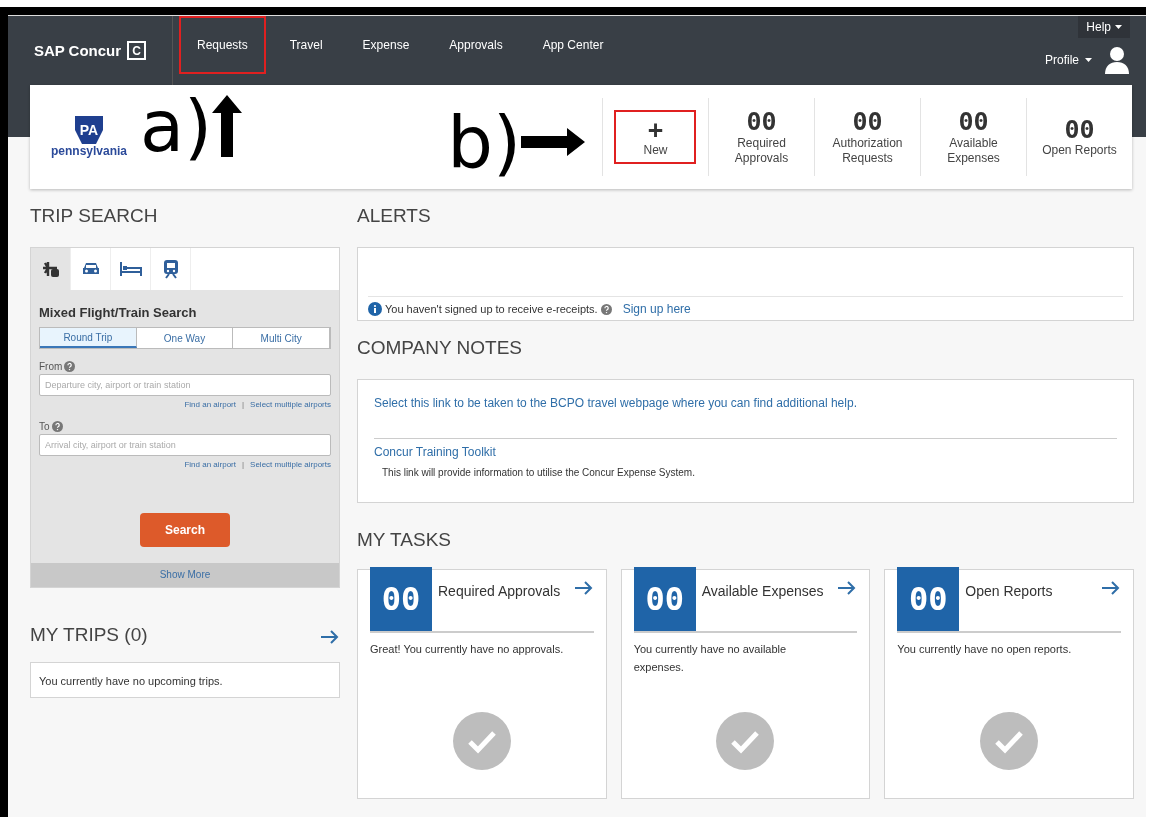 The width and height of the screenshot is (1154, 817). Describe the element at coordinates (404, 540) in the screenshot. I see `section-title: MY TASKS` at that location.